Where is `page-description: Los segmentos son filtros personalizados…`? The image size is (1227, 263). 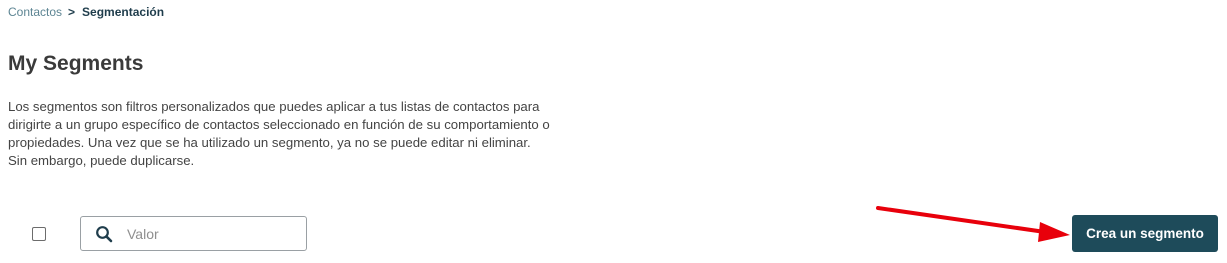 page-description: Los segmentos son filtros personalizados… is located at coordinates (279, 133).